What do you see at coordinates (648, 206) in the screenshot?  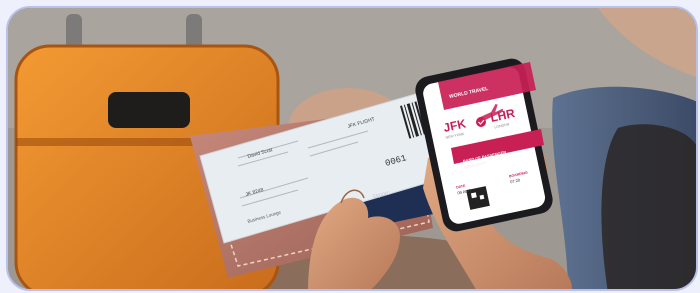 I see `dark-bag` at bounding box center [648, 206].